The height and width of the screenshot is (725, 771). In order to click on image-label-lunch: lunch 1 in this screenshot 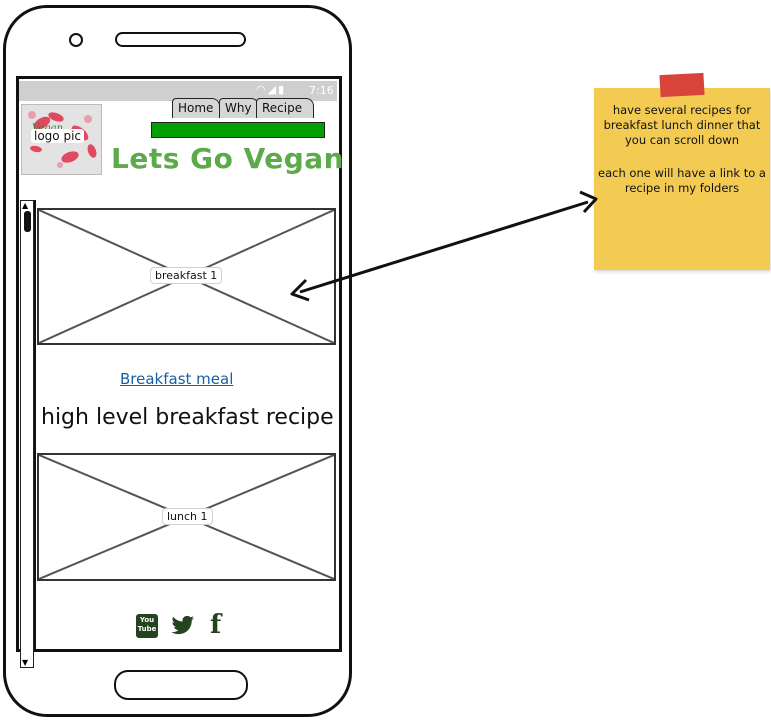, I will do `click(187, 516)`.